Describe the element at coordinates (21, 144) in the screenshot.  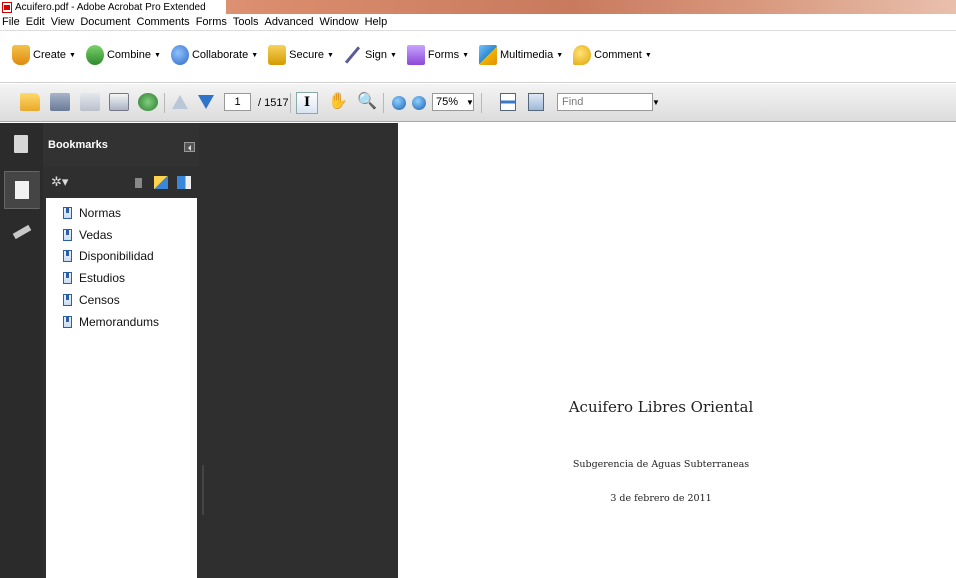
I see `pages-panel-icon` at that location.